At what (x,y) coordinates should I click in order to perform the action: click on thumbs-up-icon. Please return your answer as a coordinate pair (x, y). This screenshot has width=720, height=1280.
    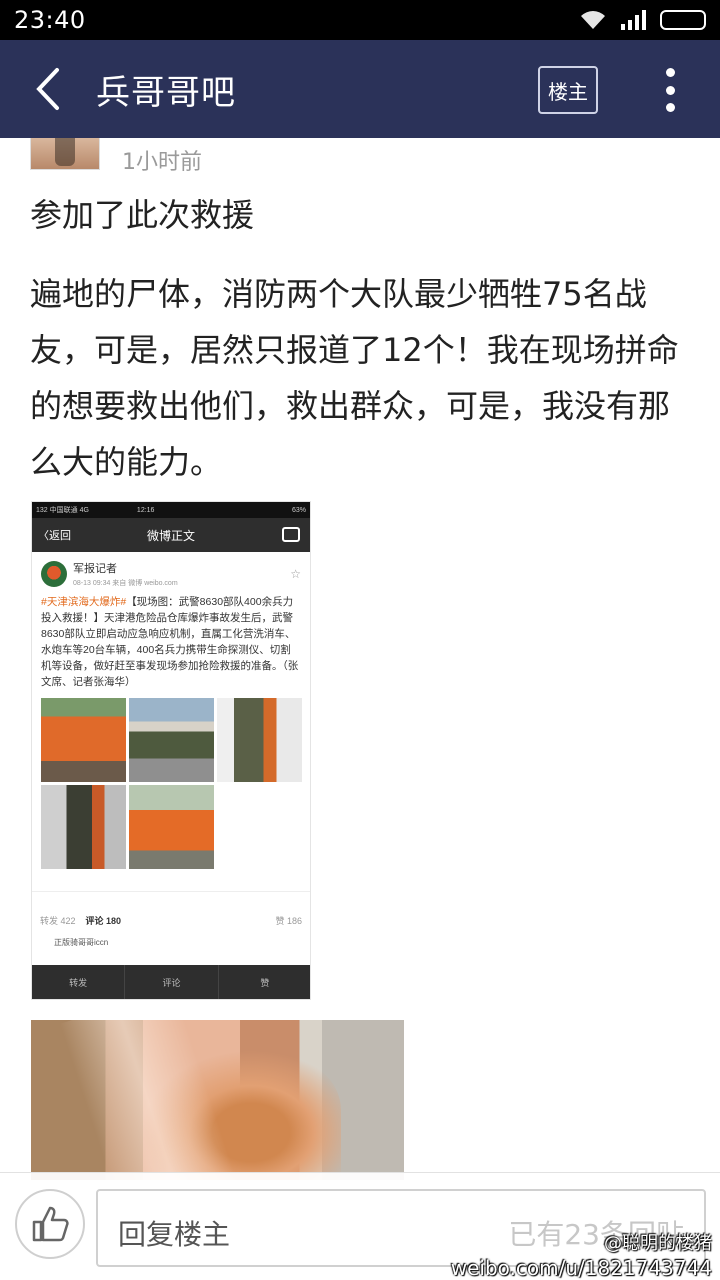
    Looking at the image, I should click on (50, 1224).